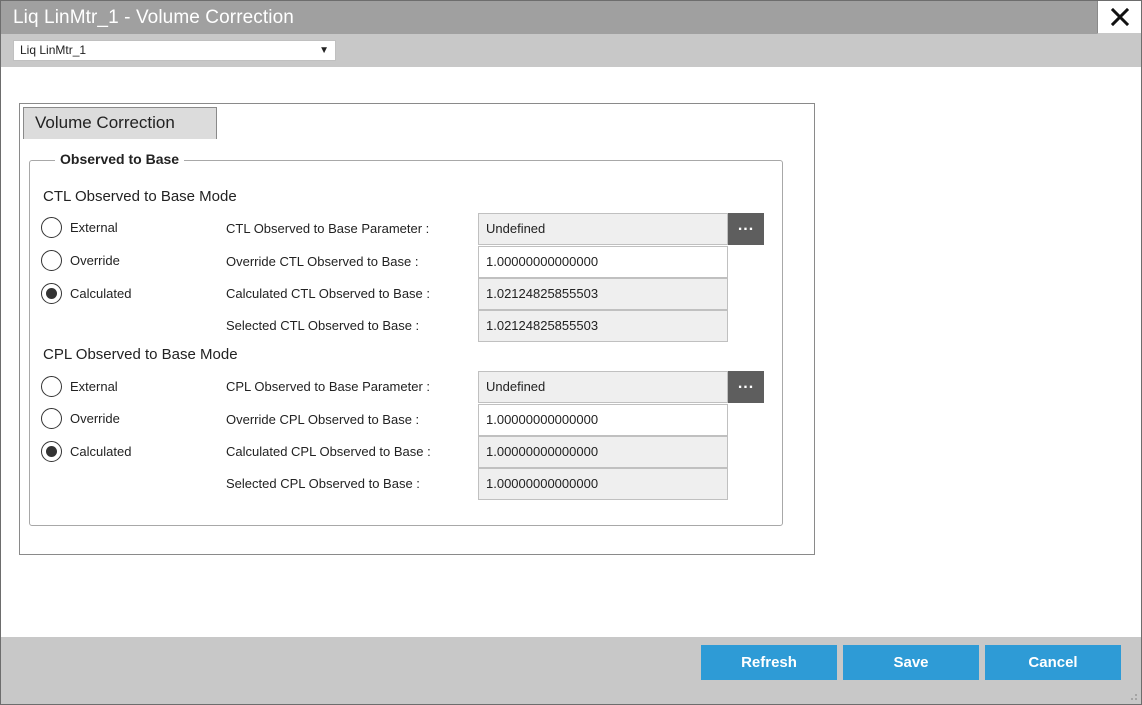 The width and height of the screenshot is (1142, 705). What do you see at coordinates (120, 123) in the screenshot?
I see `tab-volume-correction: Volume Correction` at bounding box center [120, 123].